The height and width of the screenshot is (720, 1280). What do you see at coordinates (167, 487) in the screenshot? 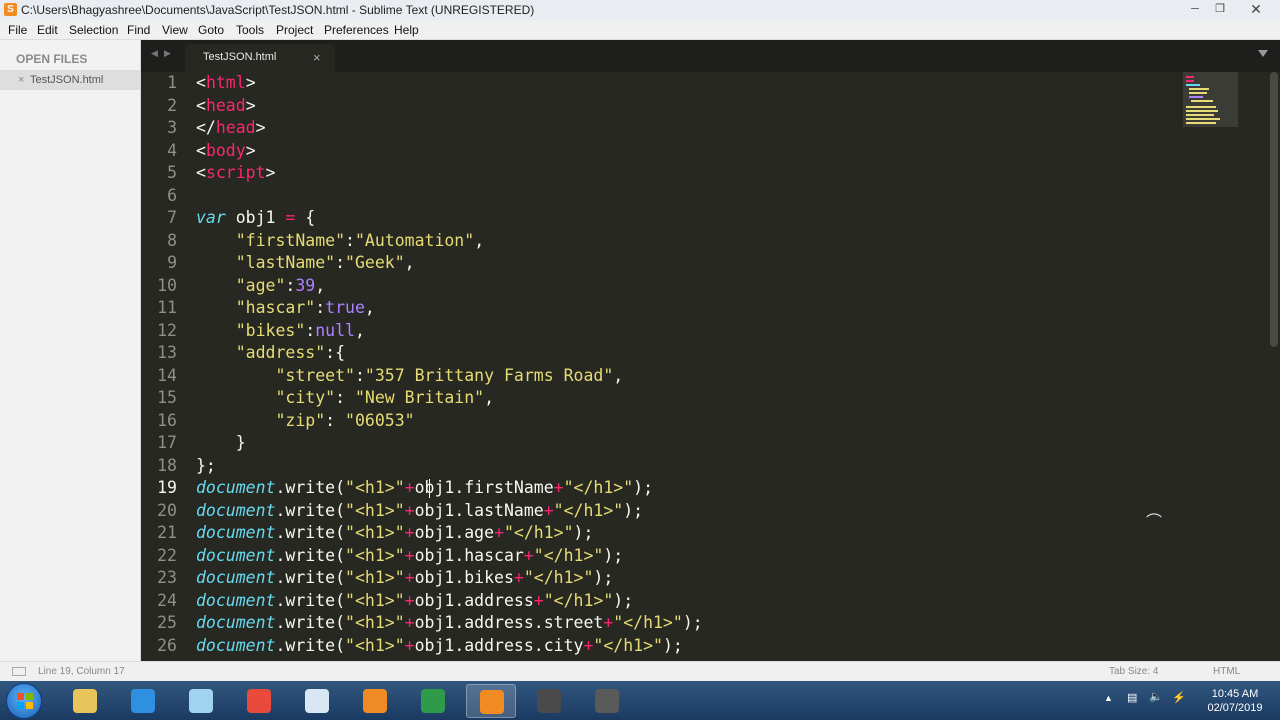
I see `line-number: 19` at bounding box center [167, 487].